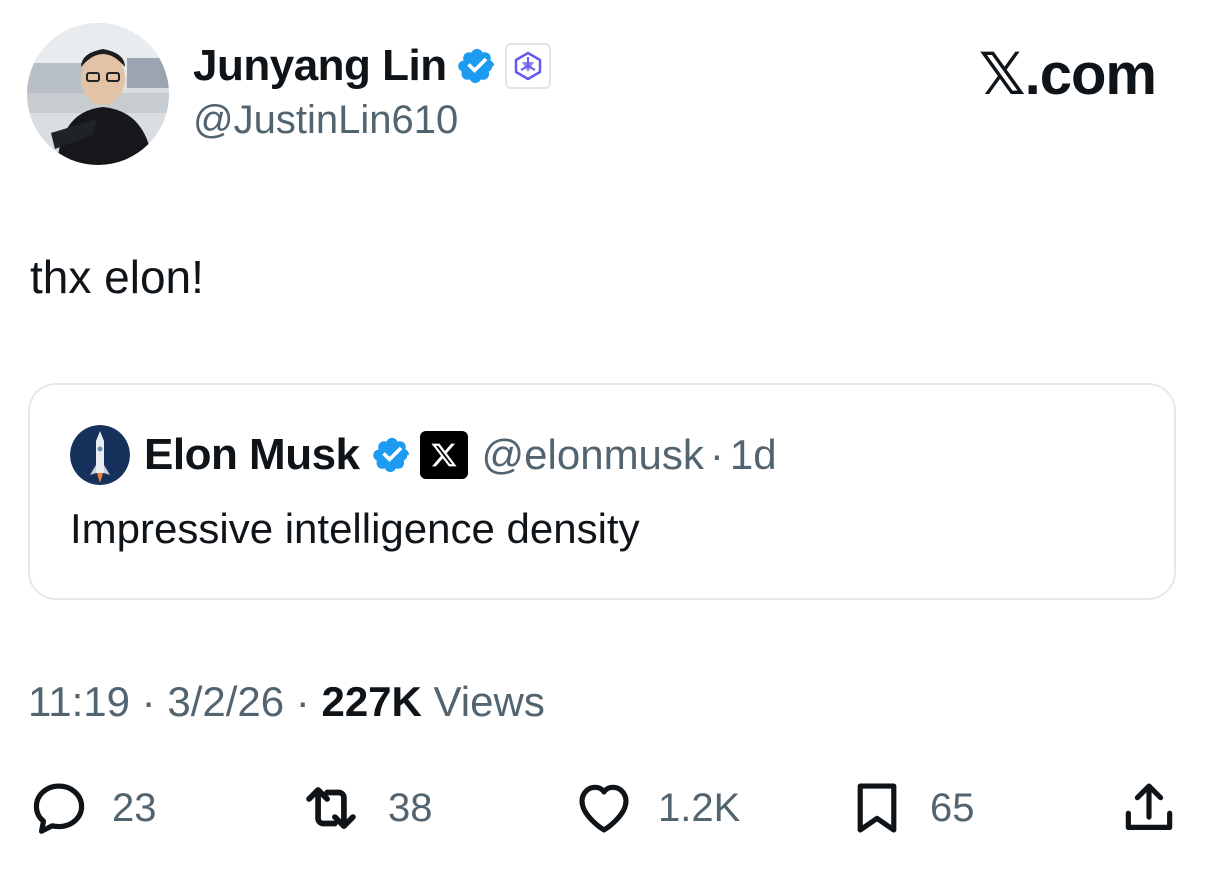 The width and height of the screenshot is (1206, 889). I want to click on repost-icon, so click(331, 808).